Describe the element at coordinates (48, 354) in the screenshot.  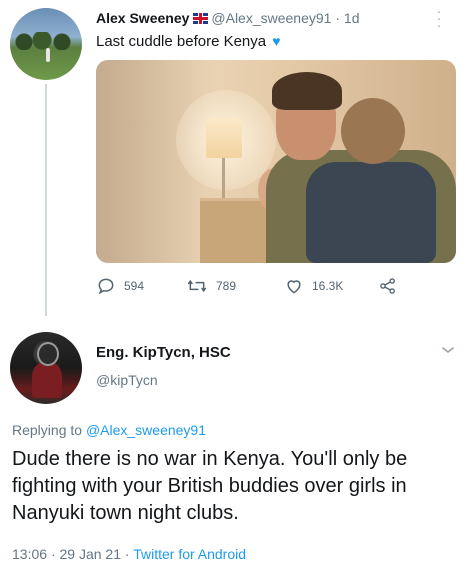
I see `avatar-figure-head` at that location.